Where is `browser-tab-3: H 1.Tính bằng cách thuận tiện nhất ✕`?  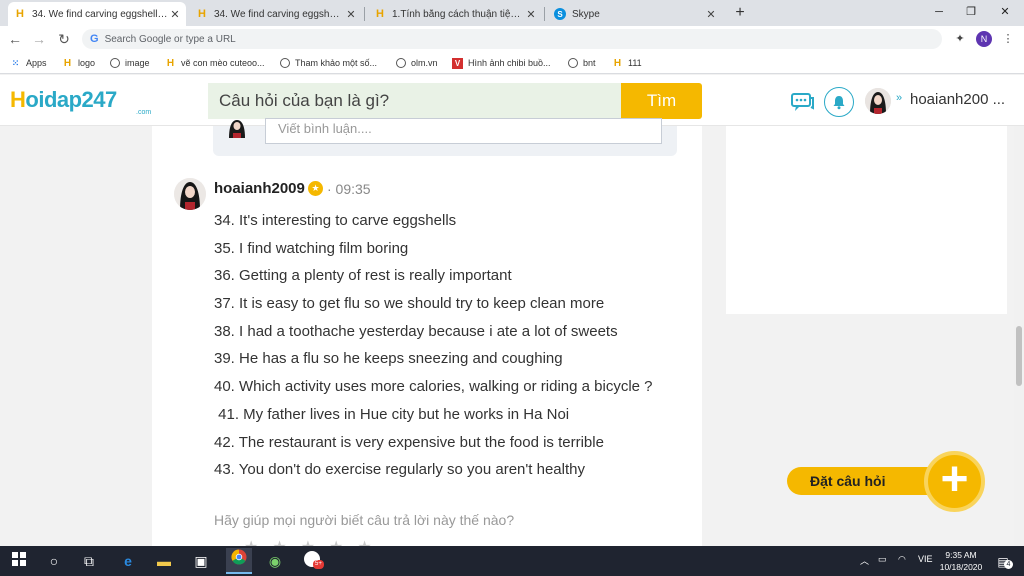 browser-tab-3: H 1.Tính bằng cách thuận tiện nhất ✕ is located at coordinates (455, 14).